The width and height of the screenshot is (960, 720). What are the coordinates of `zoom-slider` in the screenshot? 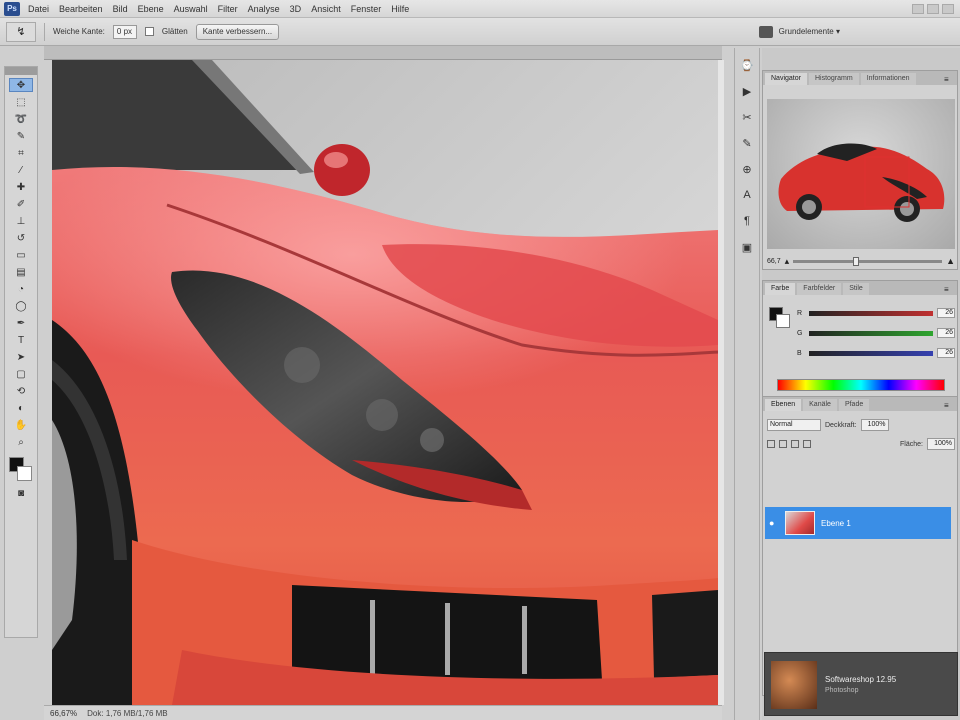 It's located at (868, 261).